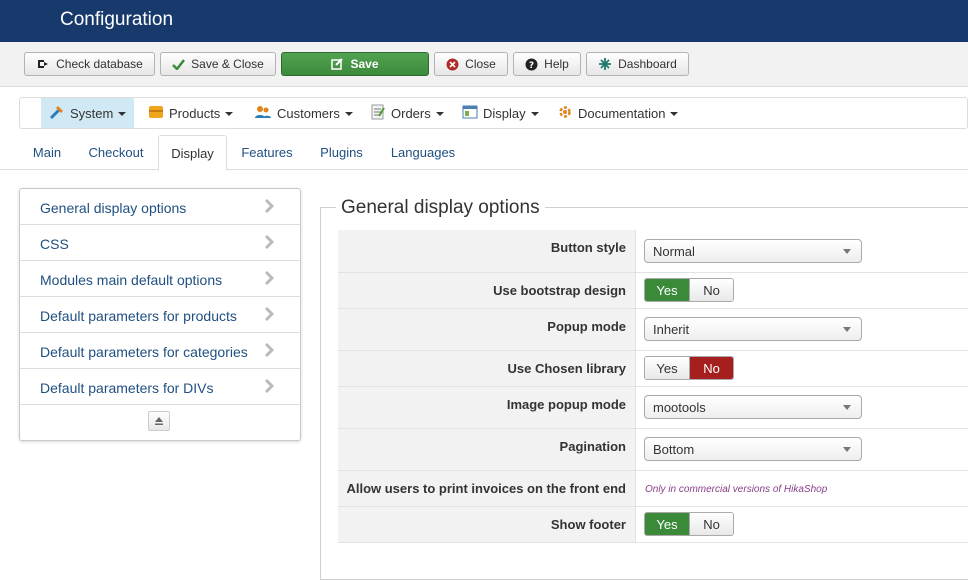 This screenshot has width=968, height=580. I want to click on popup-mode-label: Popup mode, so click(586, 326).